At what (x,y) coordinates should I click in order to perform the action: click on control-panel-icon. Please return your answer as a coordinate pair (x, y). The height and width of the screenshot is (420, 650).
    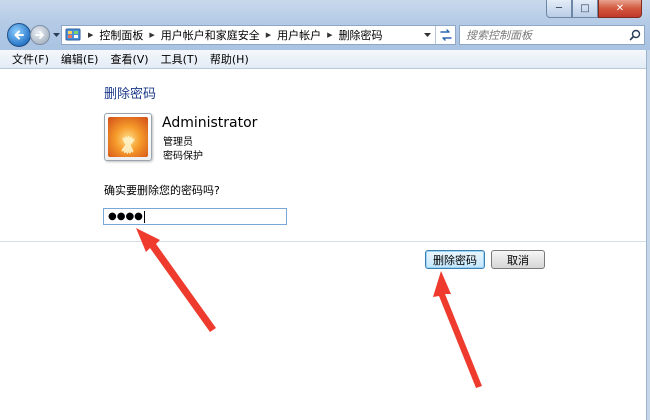
    Looking at the image, I should click on (73, 35).